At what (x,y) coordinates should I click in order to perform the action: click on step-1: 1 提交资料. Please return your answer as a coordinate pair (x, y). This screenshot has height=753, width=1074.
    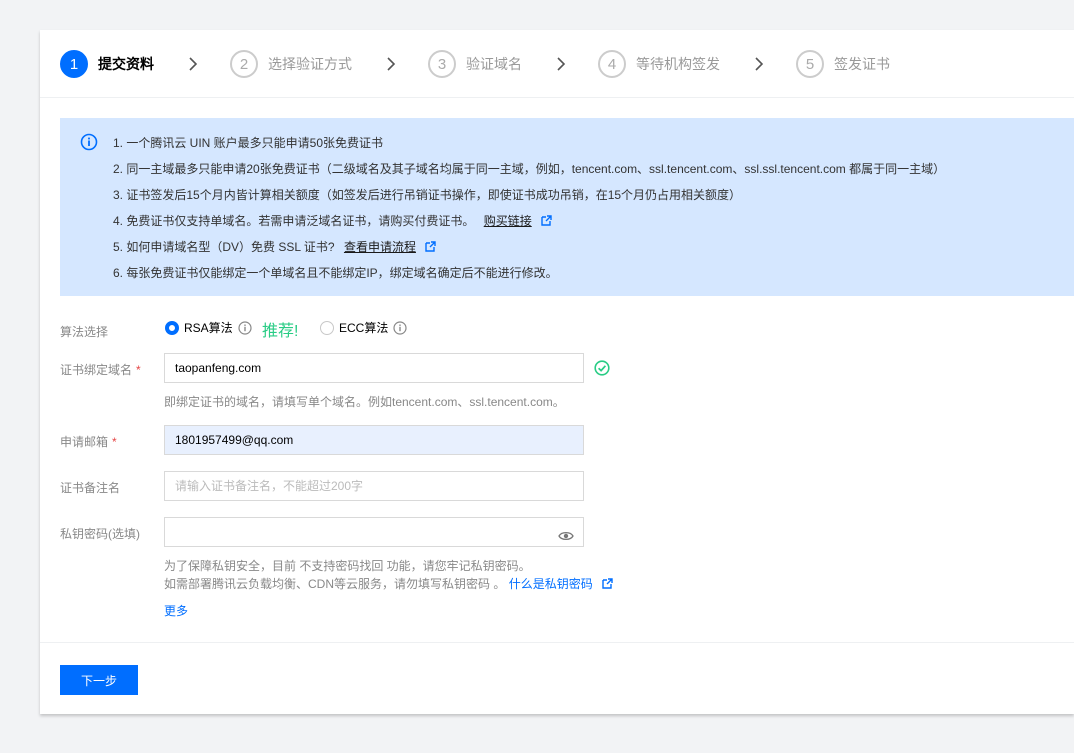
    Looking at the image, I should click on (107, 64).